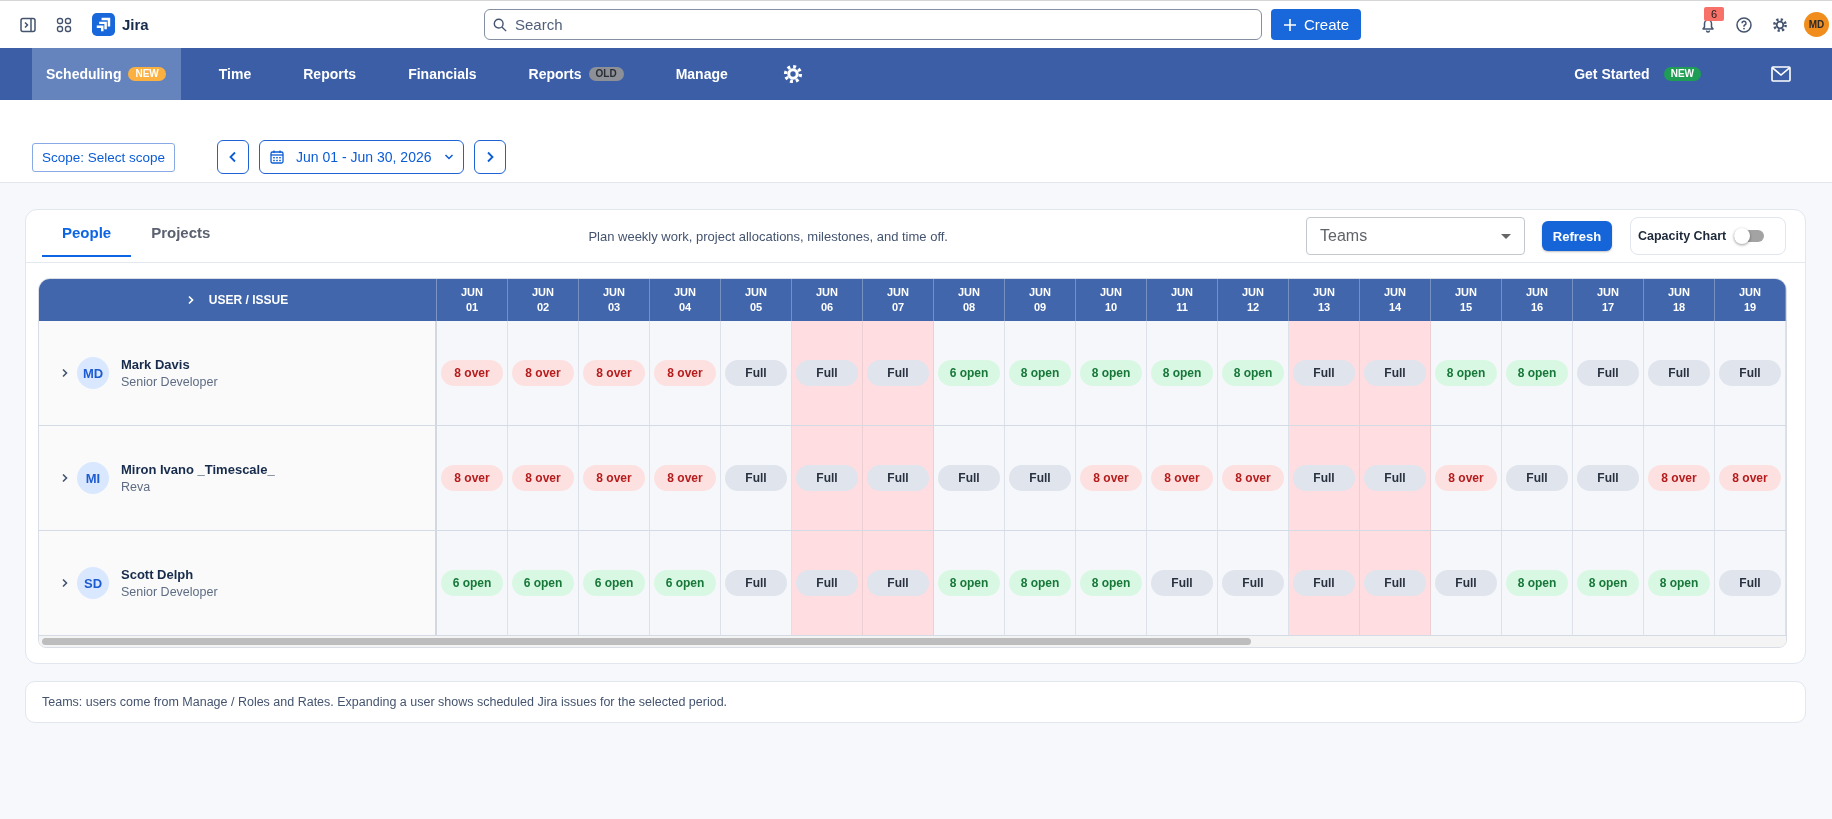 The image size is (1832, 819). Describe the element at coordinates (873, 24) in the screenshot. I see `search-field: Search` at that location.